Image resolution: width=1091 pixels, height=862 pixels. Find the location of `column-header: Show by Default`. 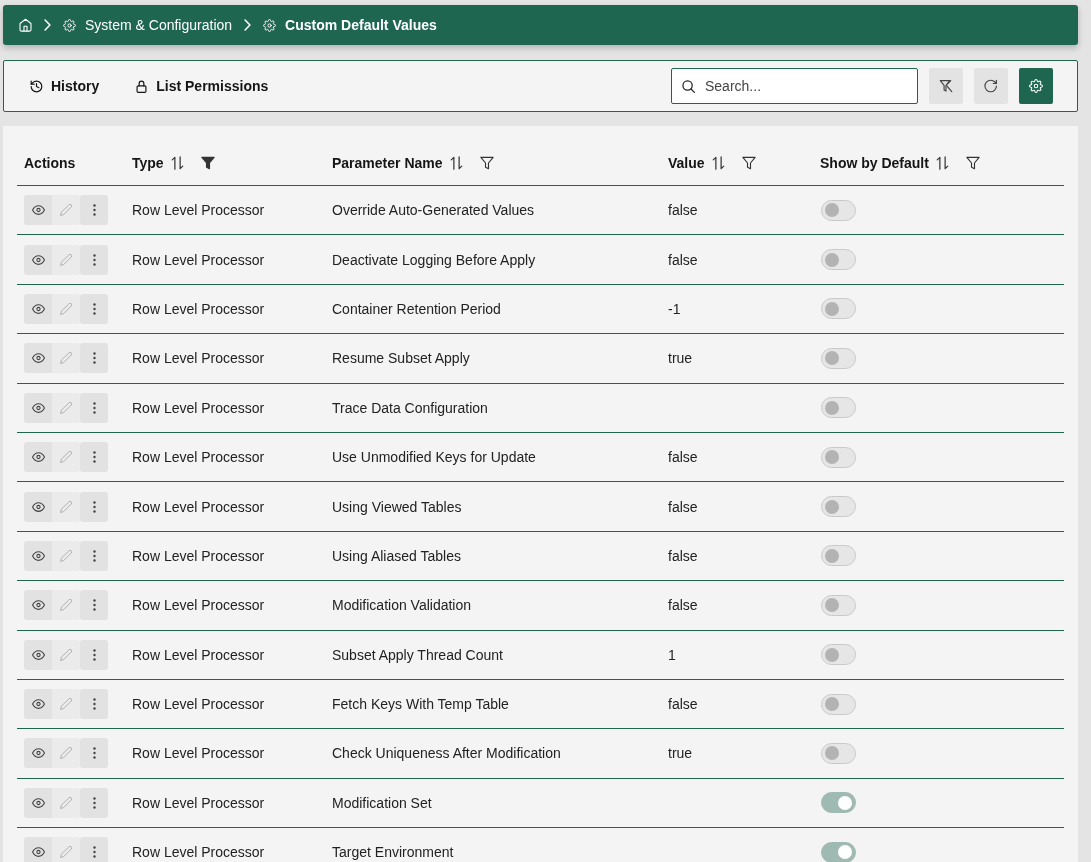

column-header: Show by Default is located at coordinates (874, 162).